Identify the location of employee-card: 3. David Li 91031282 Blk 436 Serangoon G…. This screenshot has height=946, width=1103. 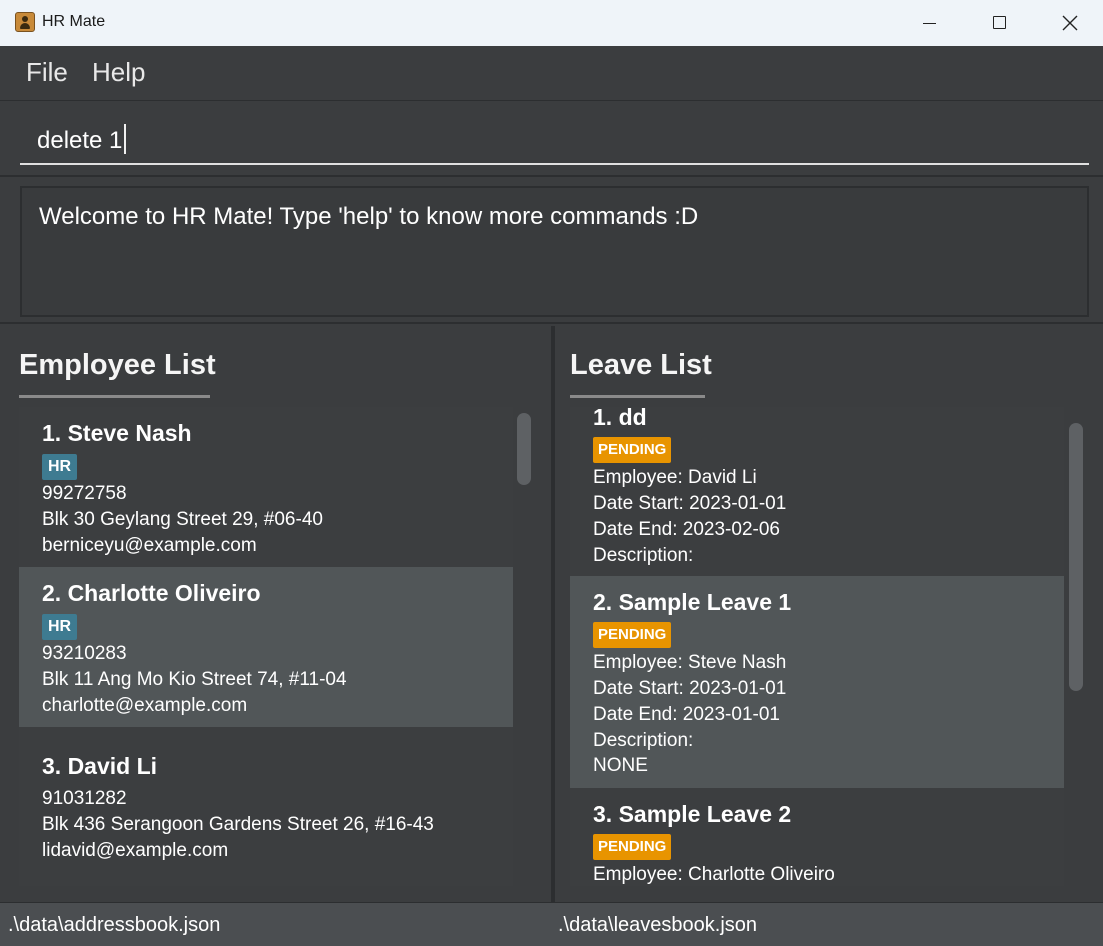
(266, 806).